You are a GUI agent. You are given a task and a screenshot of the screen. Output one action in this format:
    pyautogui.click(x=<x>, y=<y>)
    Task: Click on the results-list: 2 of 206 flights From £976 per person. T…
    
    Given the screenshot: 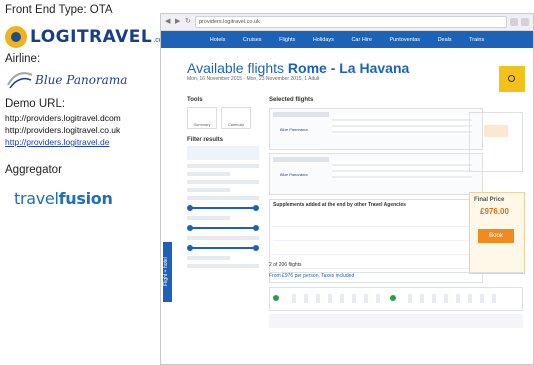 What is the action you would take?
    pyautogui.click(x=396, y=308)
    